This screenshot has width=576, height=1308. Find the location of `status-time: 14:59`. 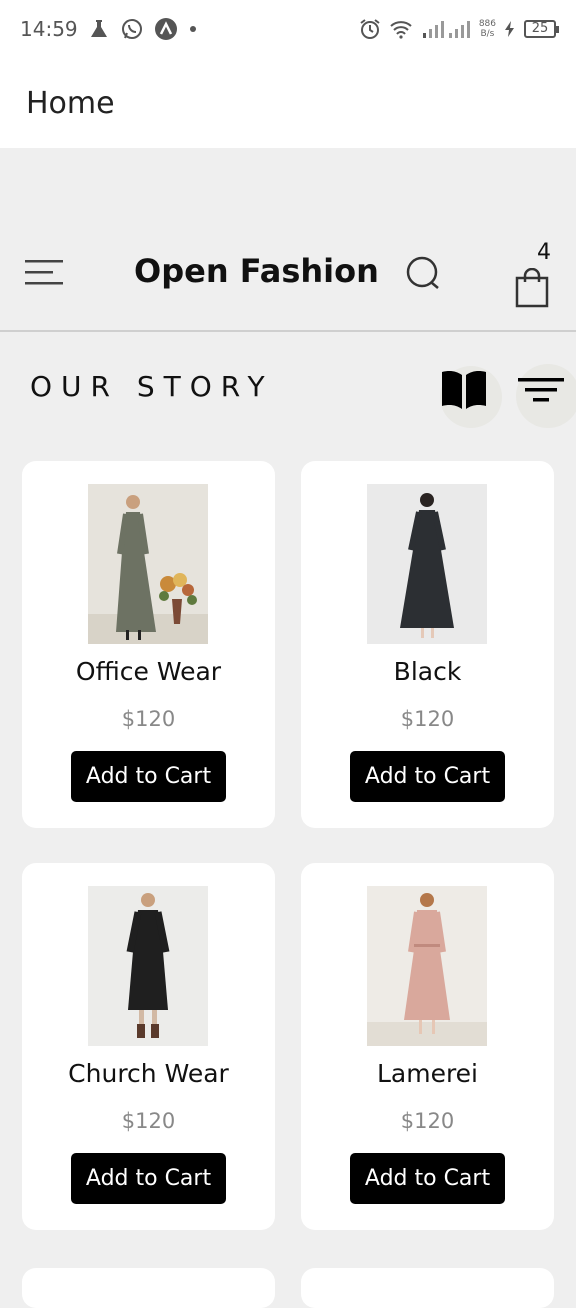

status-time: 14:59 is located at coordinates (49, 29).